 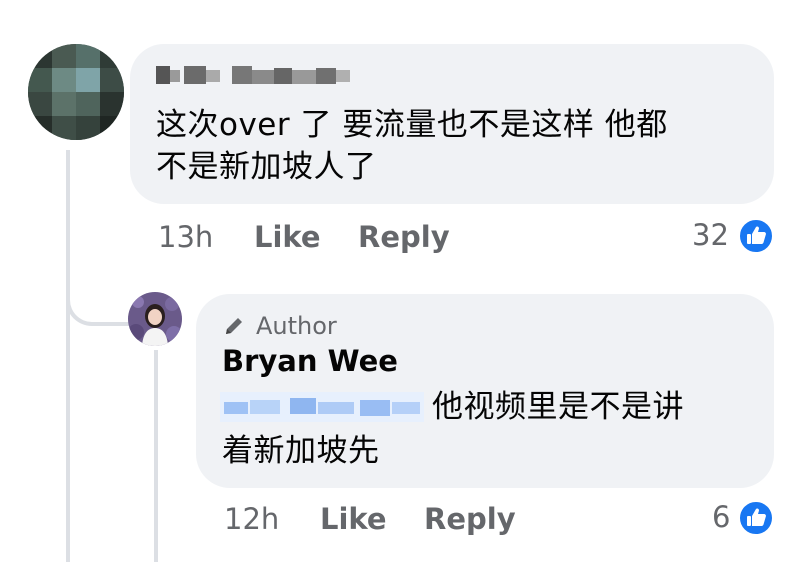 I want to click on redacted-mention-image, so click(x=322, y=407).